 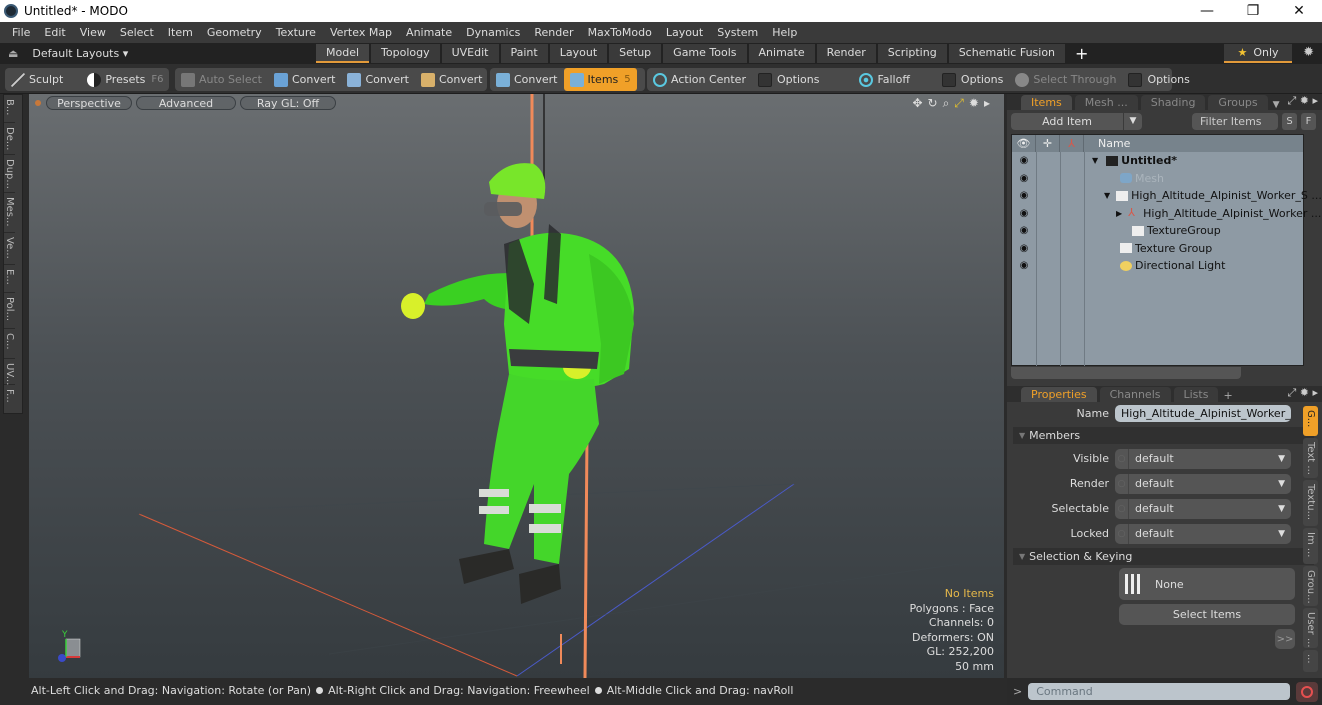 I want to click on item-name-input: High_Altitude_Alpinist_Worker_Susp, so click(x=1203, y=413).